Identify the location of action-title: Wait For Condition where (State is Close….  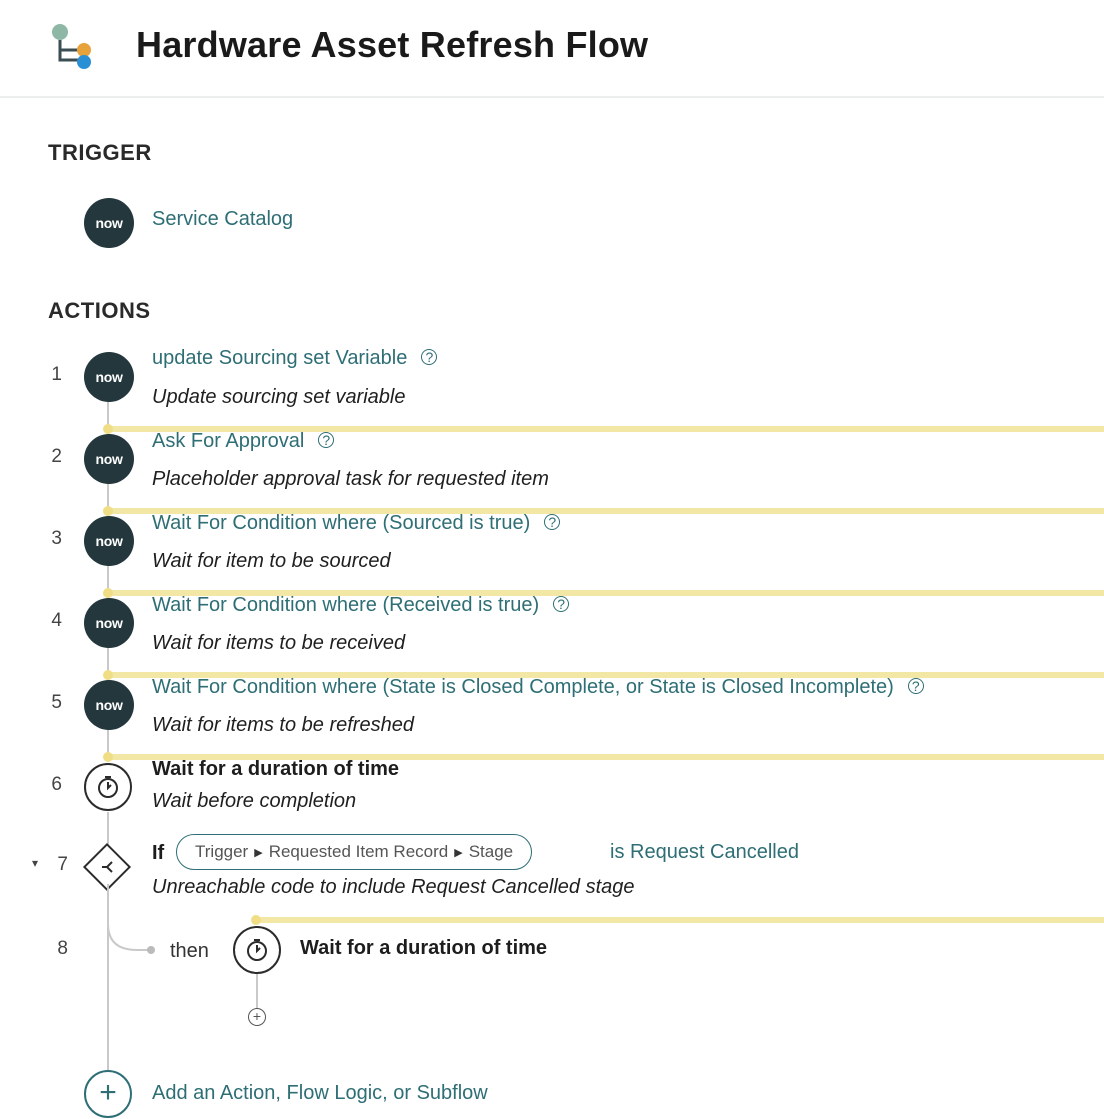
(538, 687).